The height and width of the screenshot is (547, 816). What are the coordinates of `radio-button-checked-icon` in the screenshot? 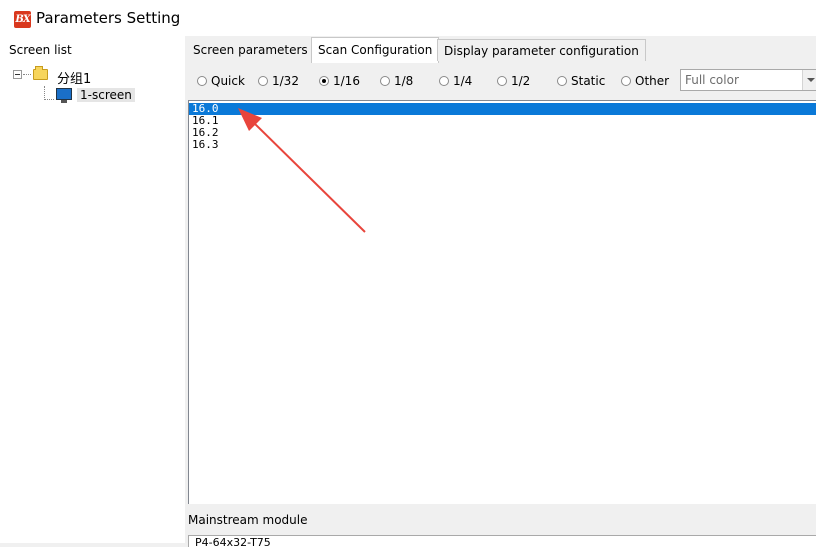 It's located at (324, 81).